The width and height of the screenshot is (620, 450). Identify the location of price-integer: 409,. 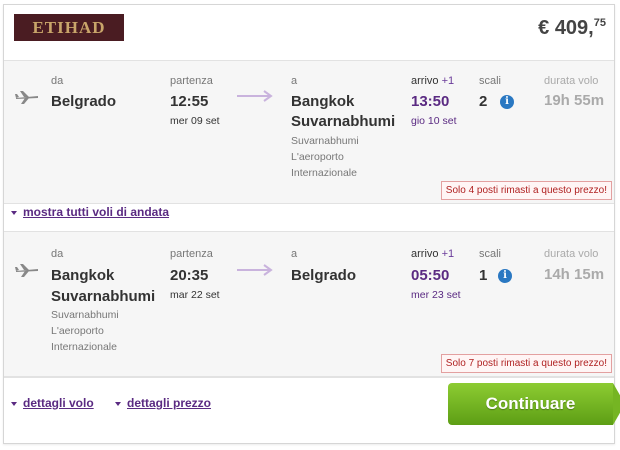
(574, 28).